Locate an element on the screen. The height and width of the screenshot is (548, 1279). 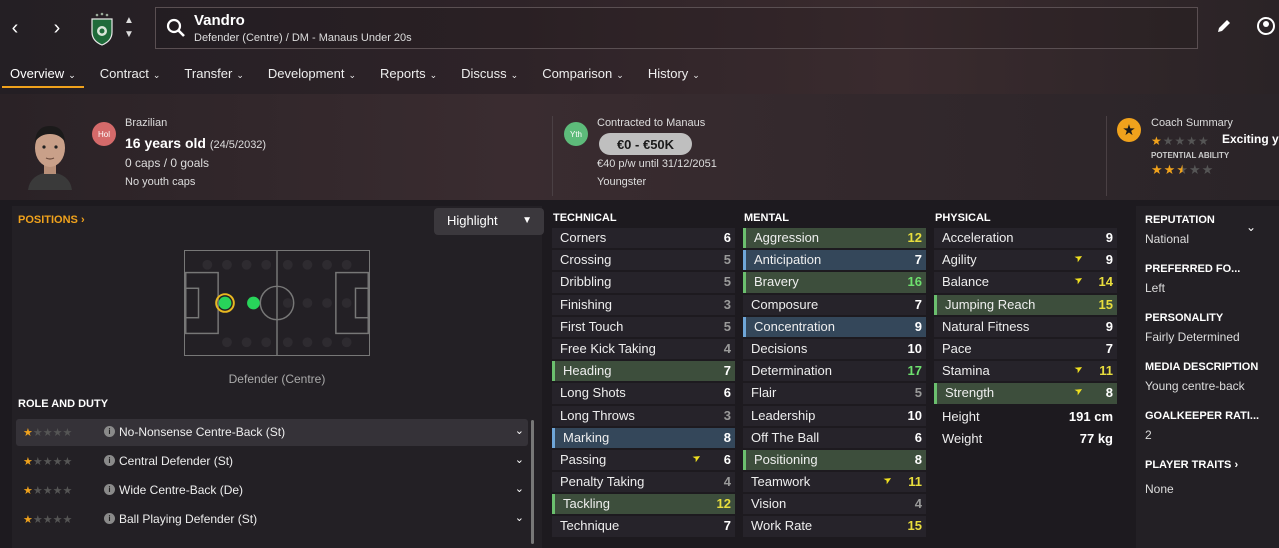
player-traits-link: PLAYER TRAITS › is located at coordinates (1191, 465).